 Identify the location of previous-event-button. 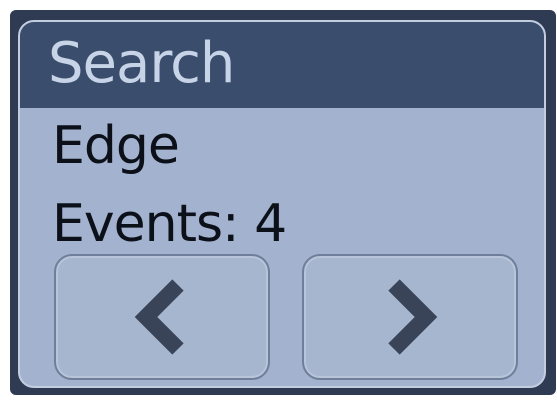
(162, 317).